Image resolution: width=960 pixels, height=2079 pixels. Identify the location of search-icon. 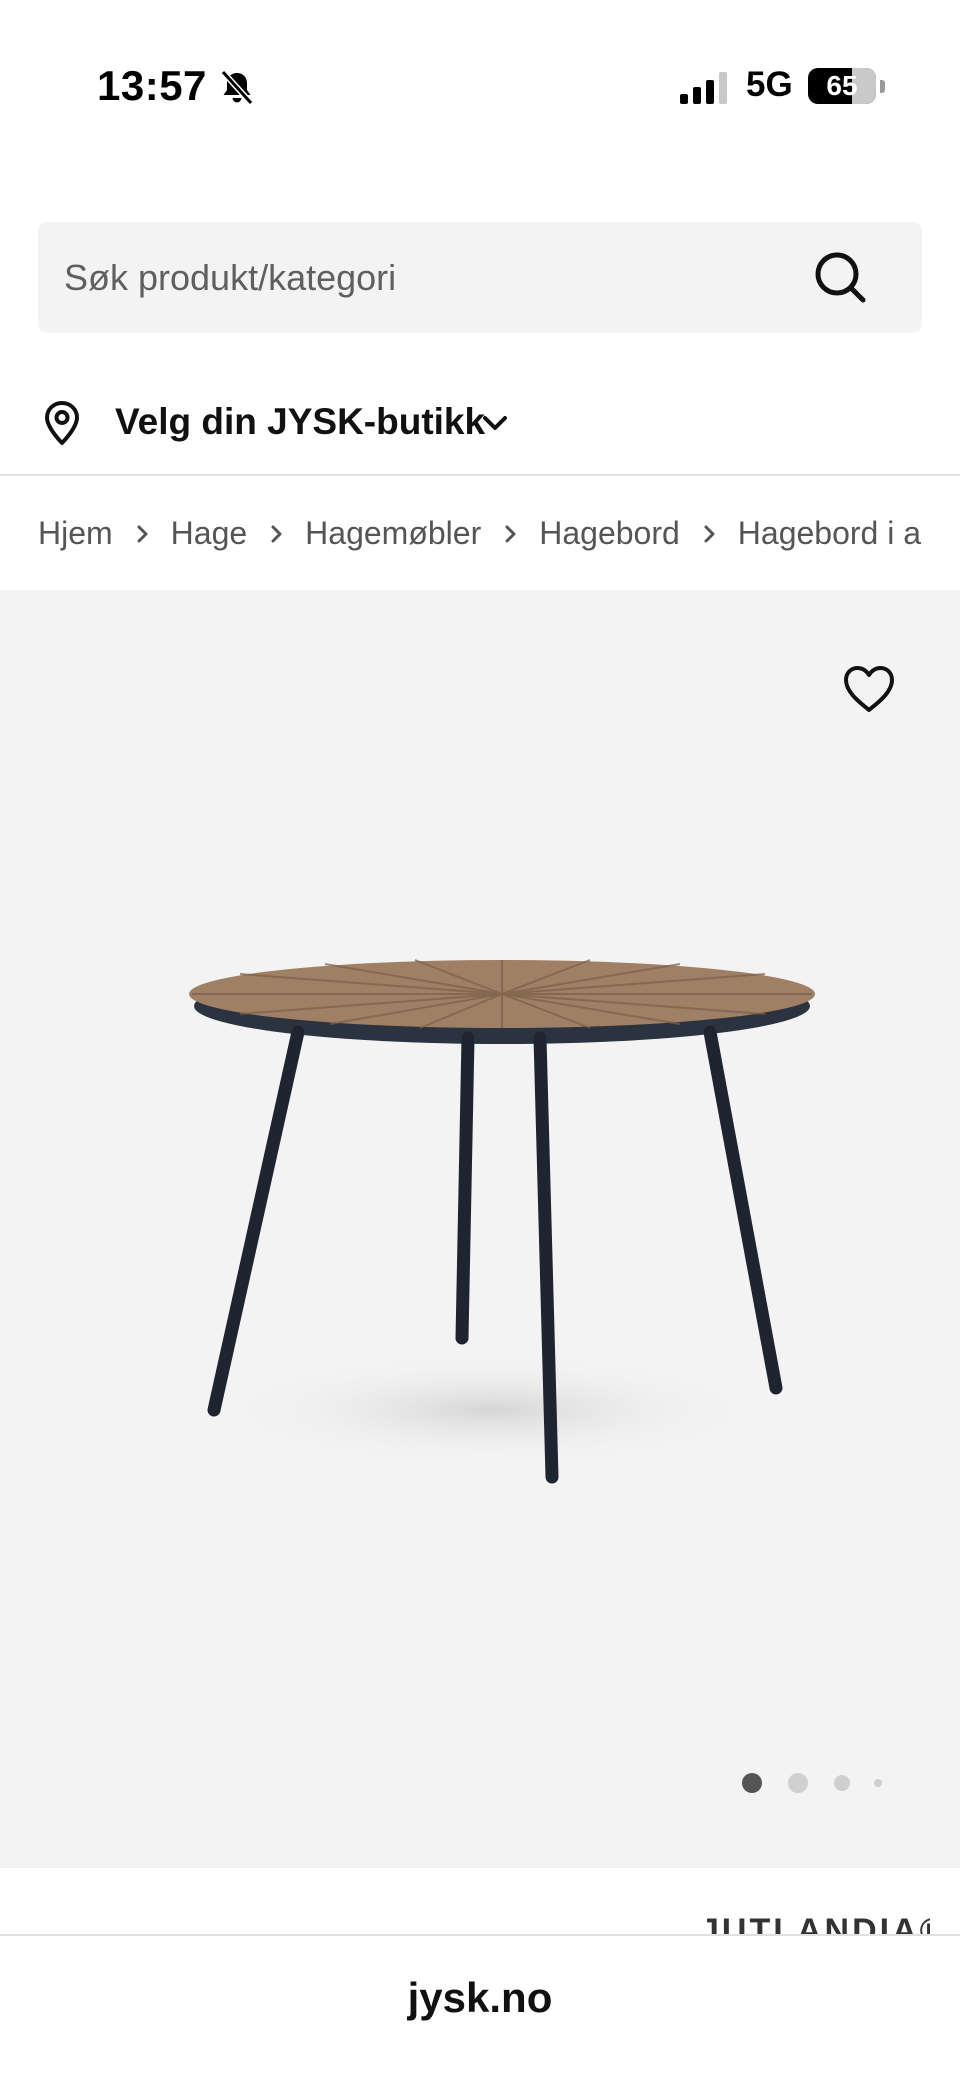
(841, 278).